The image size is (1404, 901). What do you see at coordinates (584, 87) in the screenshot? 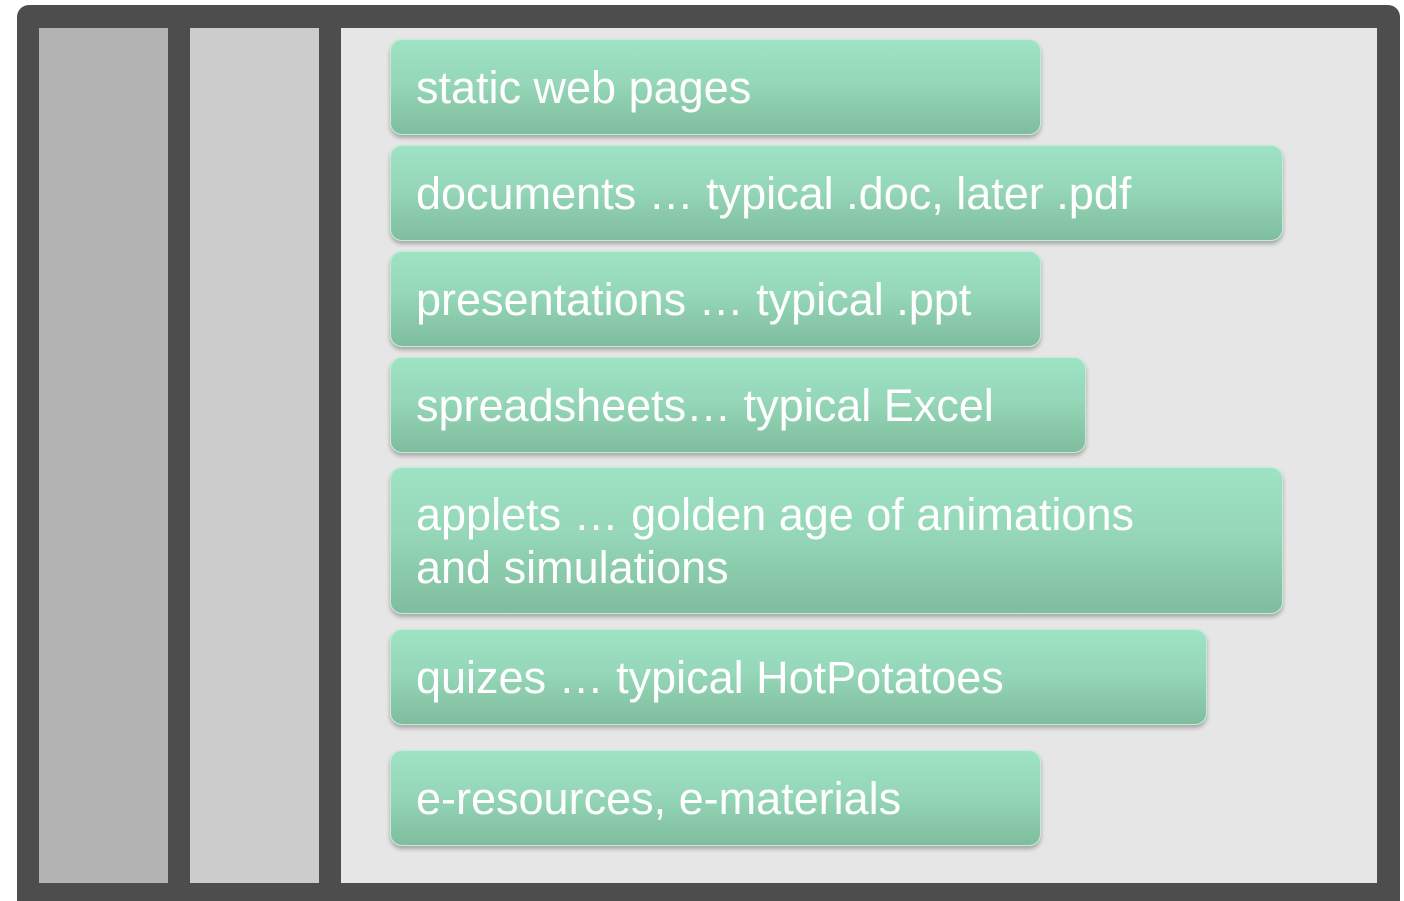
I see `list-item-label: static web pages` at bounding box center [584, 87].